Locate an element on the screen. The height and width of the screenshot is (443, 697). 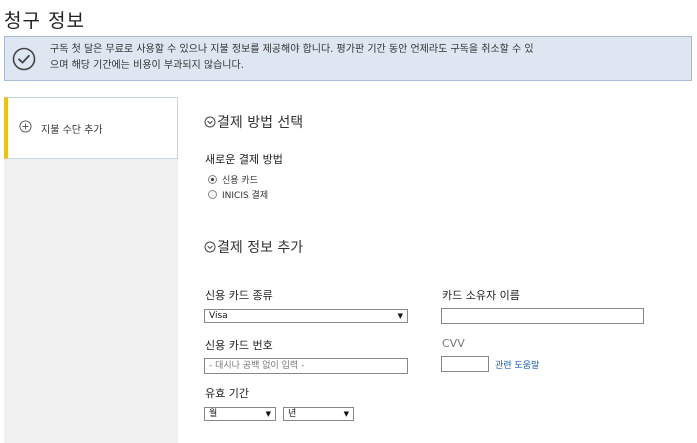
sidebar-item-add-payment-method: 지불 수단 추가 is located at coordinates (91, 128).